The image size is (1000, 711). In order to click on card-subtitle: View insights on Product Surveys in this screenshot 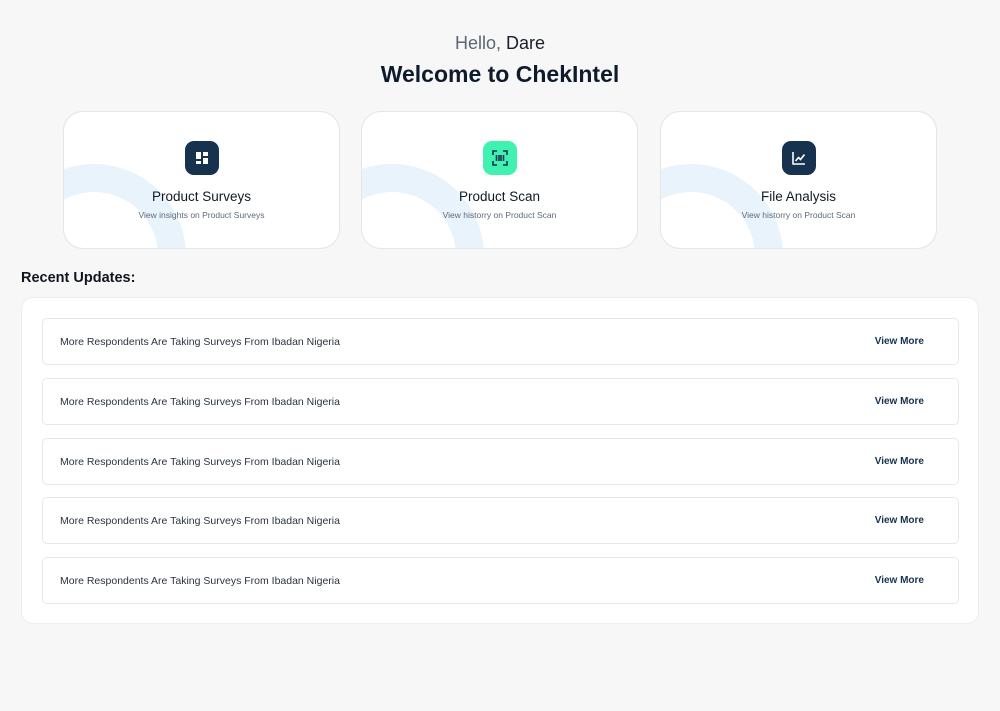, I will do `click(201, 215)`.